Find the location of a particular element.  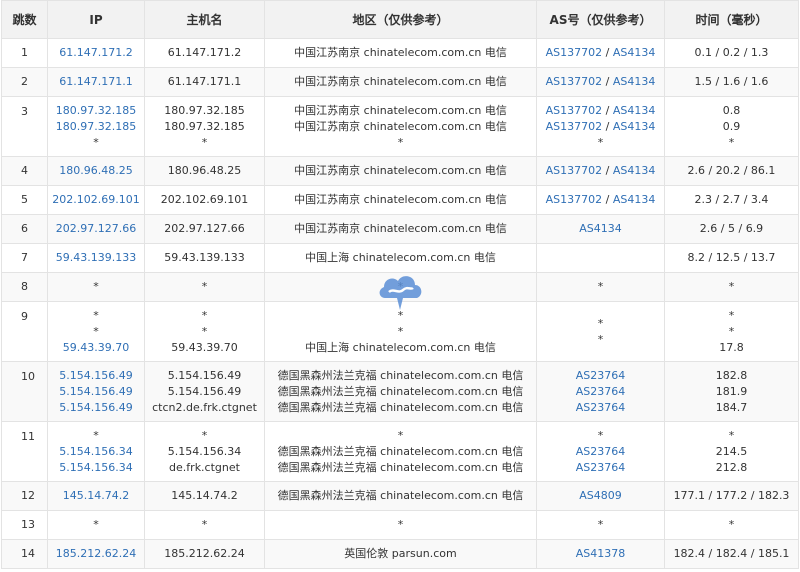

table-row: 13 * * * * * is located at coordinates (400, 525).